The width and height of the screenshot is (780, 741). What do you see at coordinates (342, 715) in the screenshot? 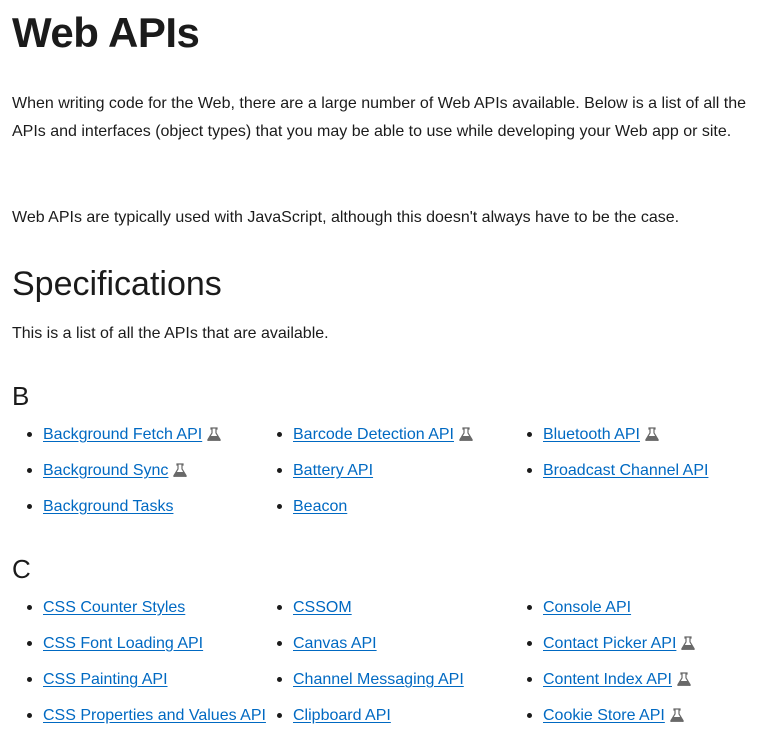
I see `api-link: Clipboard API` at bounding box center [342, 715].